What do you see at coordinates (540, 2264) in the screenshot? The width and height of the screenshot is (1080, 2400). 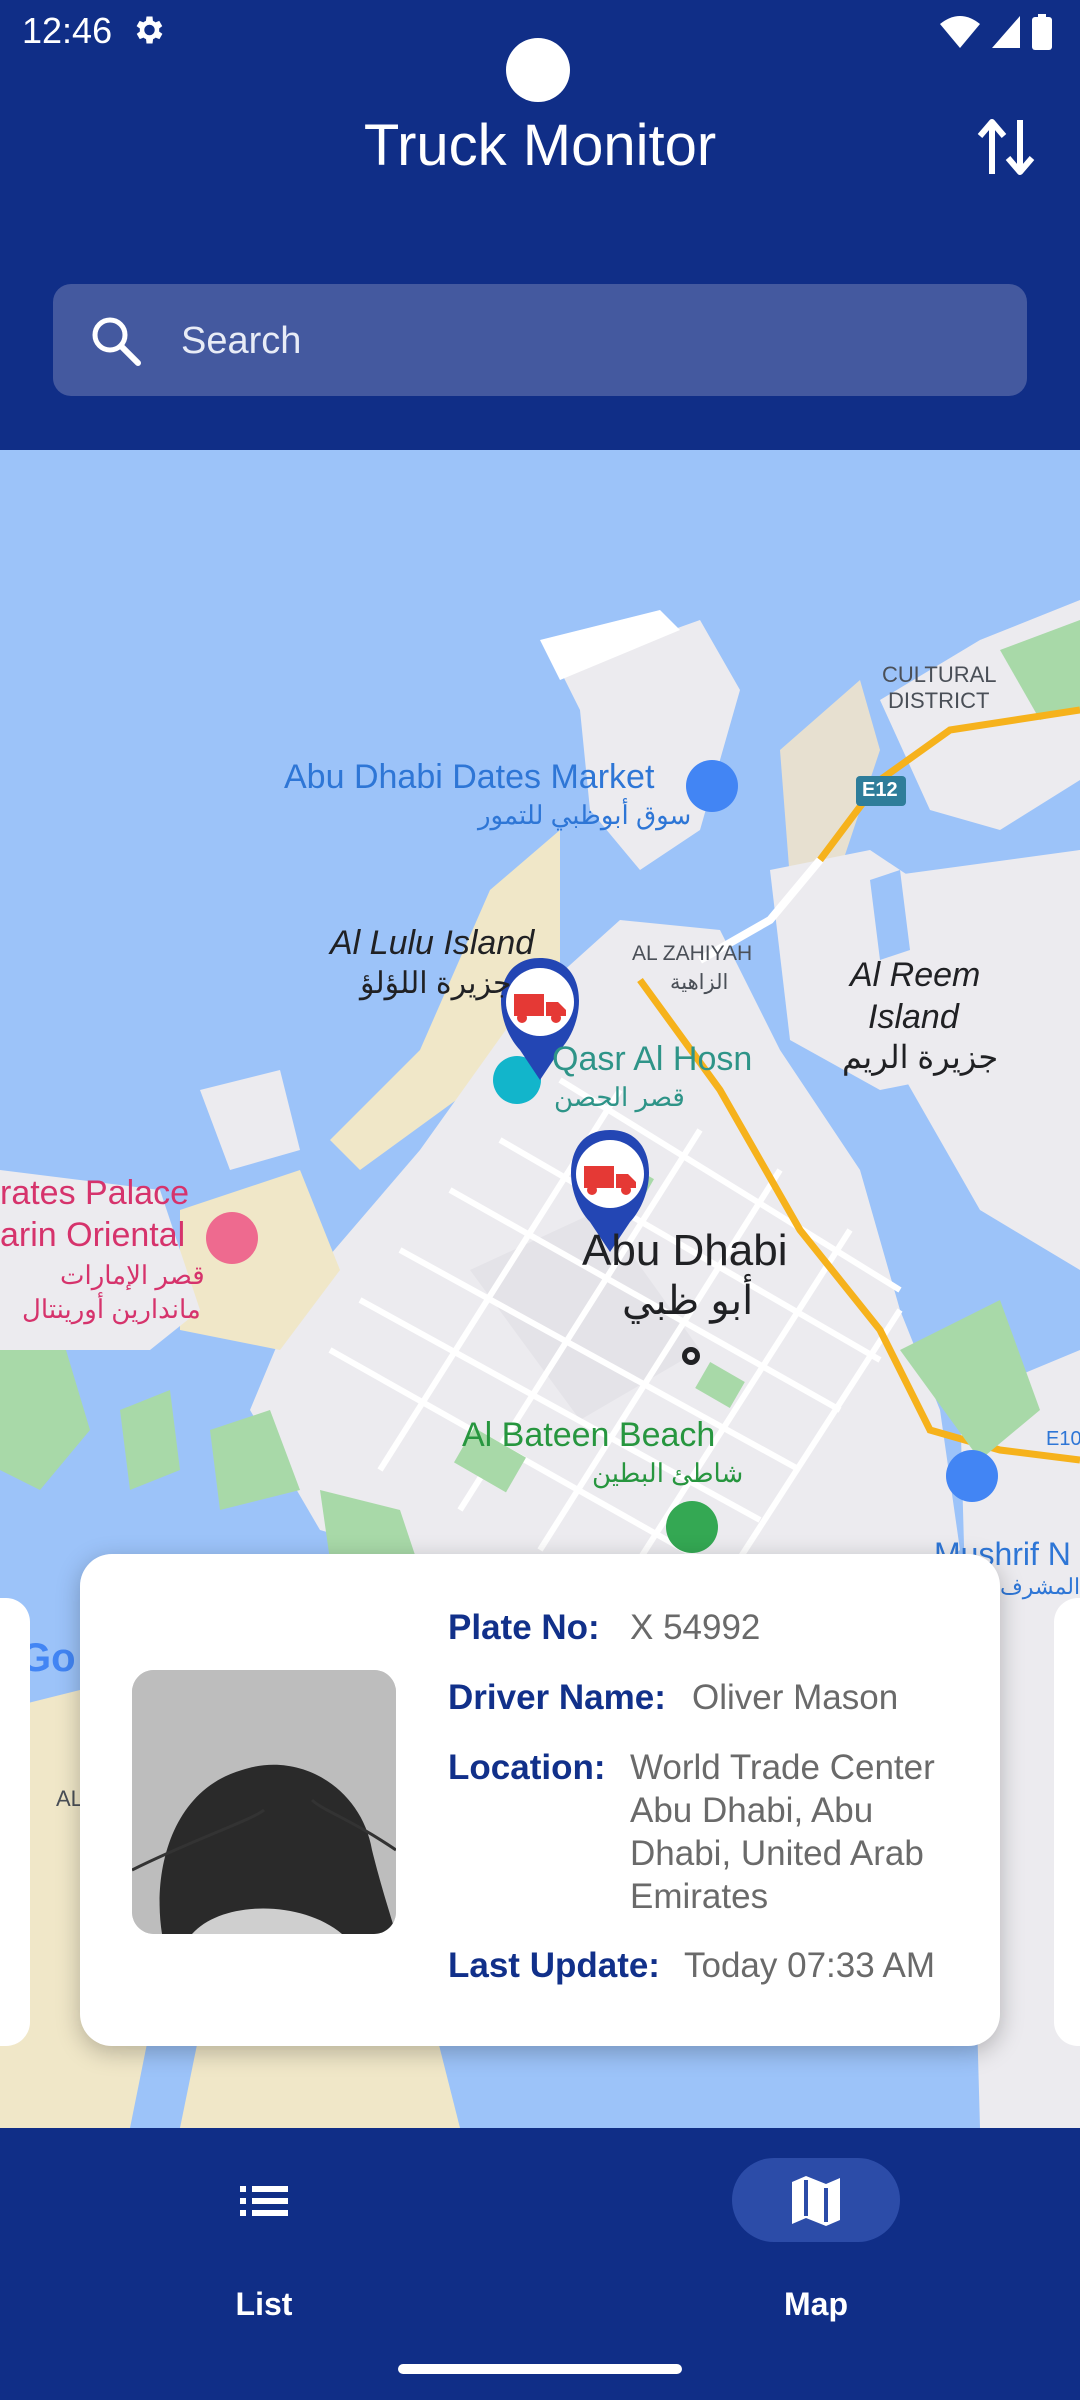 I see `bottom-nav: List Map` at bounding box center [540, 2264].